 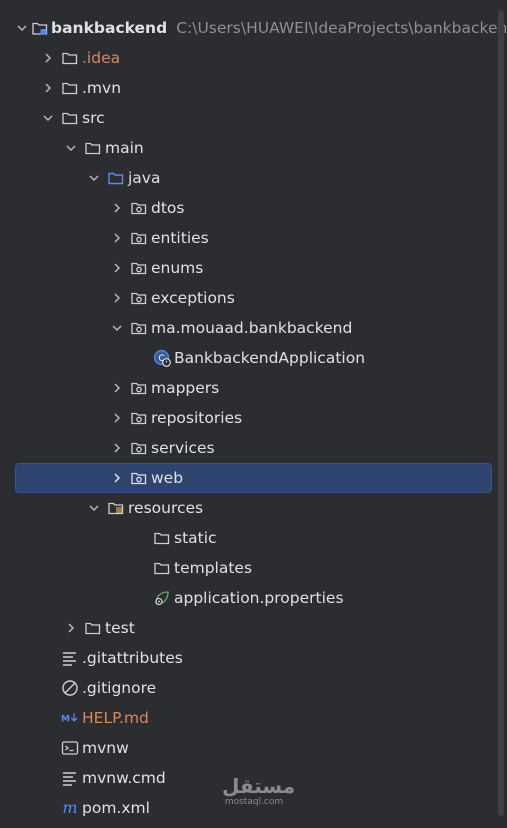 What do you see at coordinates (253, 718) in the screenshot?
I see `tree-row-help: M HELP.md` at bounding box center [253, 718].